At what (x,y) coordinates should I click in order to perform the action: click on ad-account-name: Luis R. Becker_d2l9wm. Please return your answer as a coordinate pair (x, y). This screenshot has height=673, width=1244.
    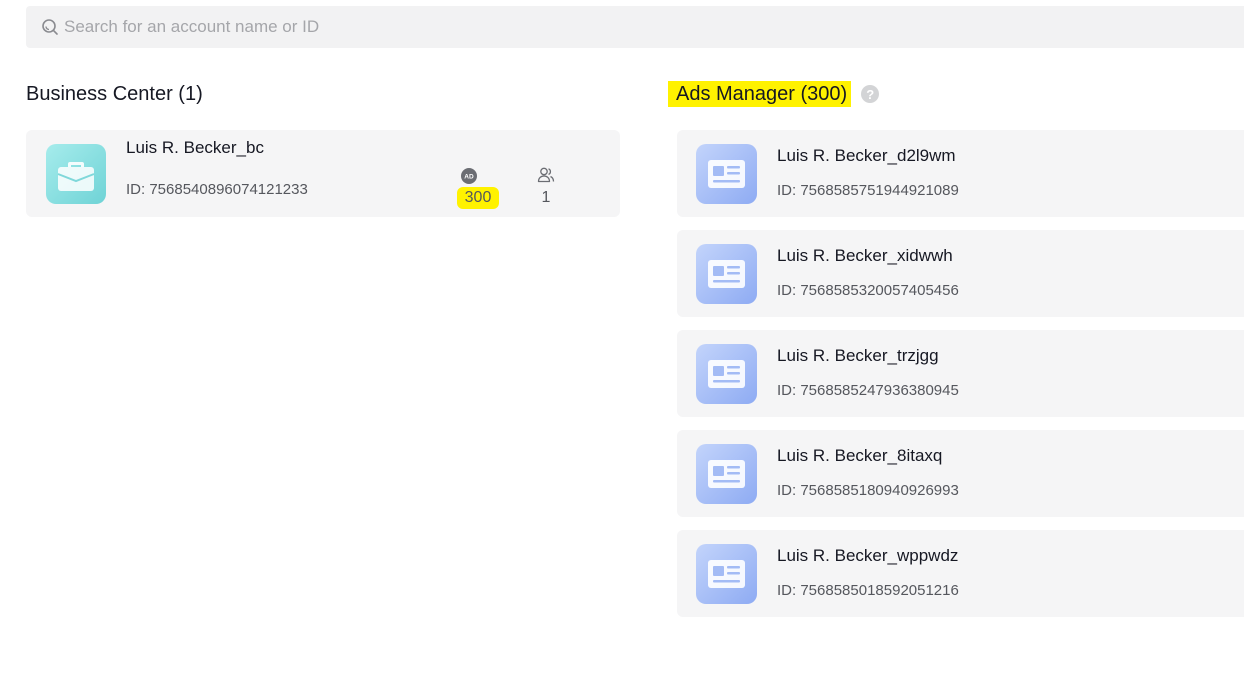
    Looking at the image, I should click on (866, 155).